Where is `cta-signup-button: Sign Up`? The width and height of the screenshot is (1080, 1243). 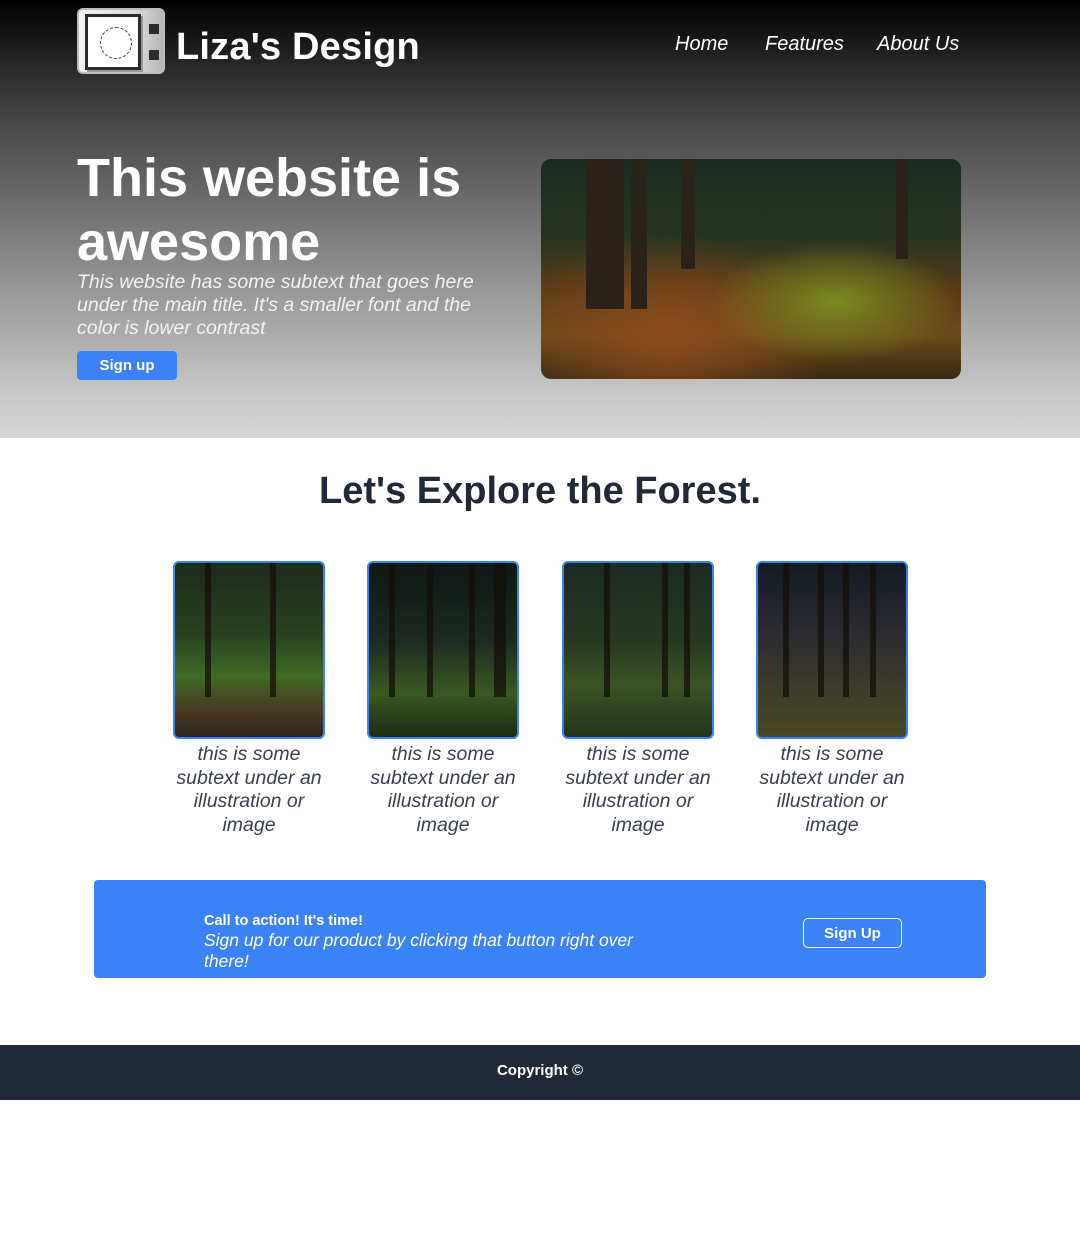
cta-signup-button: Sign Up is located at coordinates (852, 933).